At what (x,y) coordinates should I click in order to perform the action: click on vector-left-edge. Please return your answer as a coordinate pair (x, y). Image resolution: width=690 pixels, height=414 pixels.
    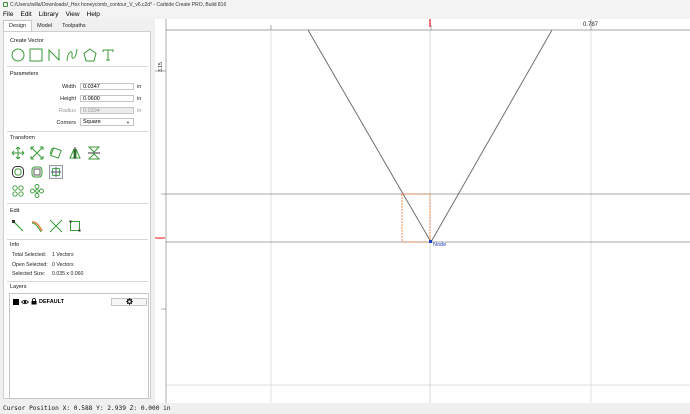
    Looking at the image, I should click on (369, 136).